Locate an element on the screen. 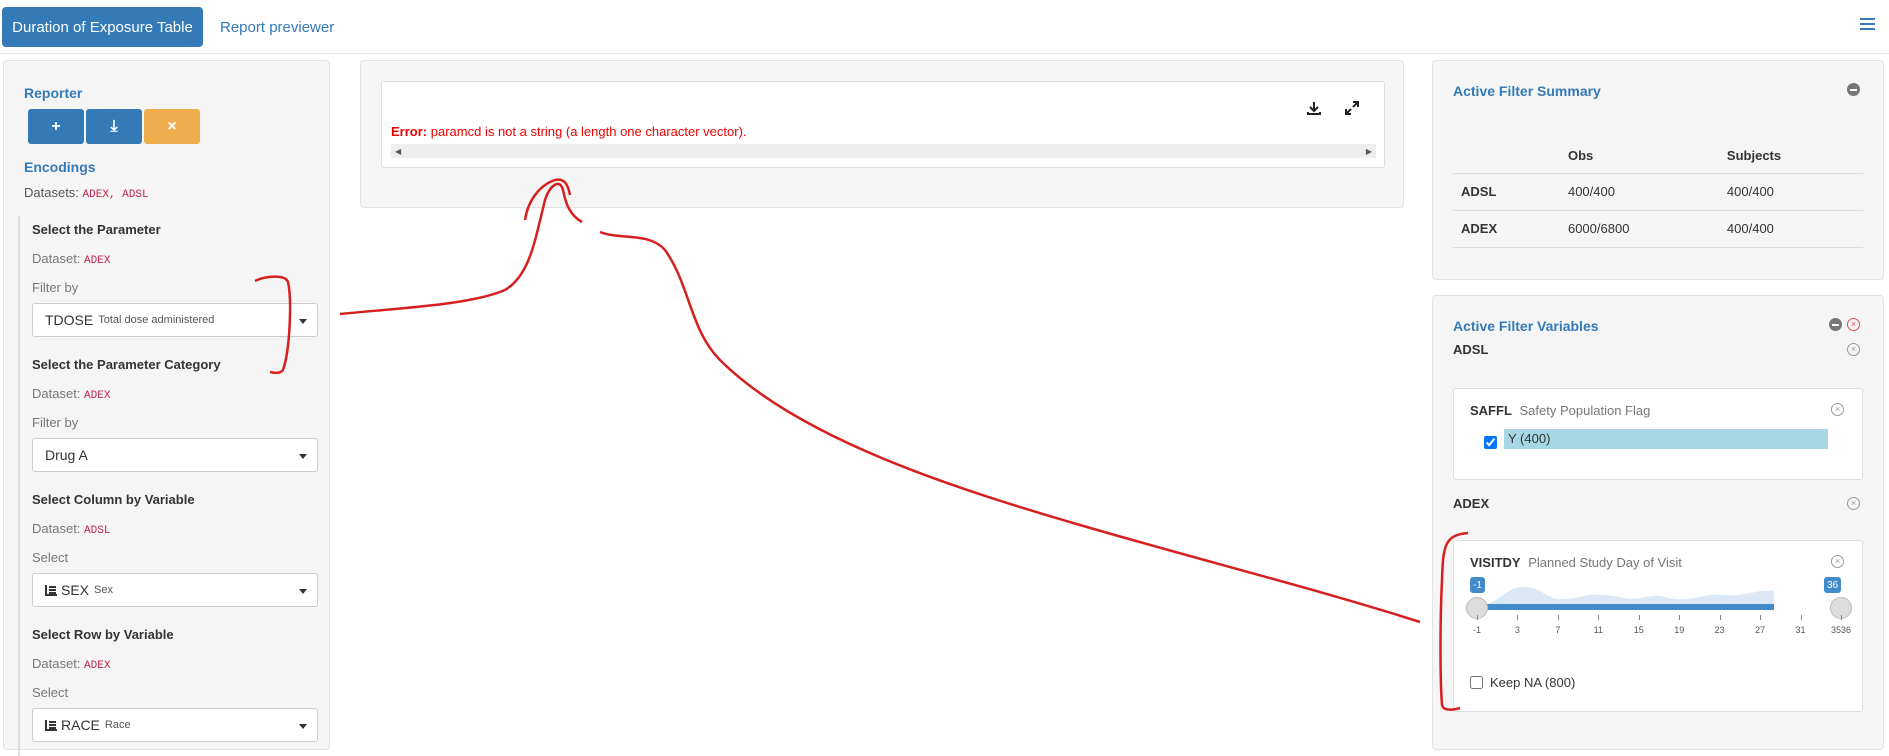 The width and height of the screenshot is (1889, 756). slider-tick-label: 15 is located at coordinates (1638, 630).